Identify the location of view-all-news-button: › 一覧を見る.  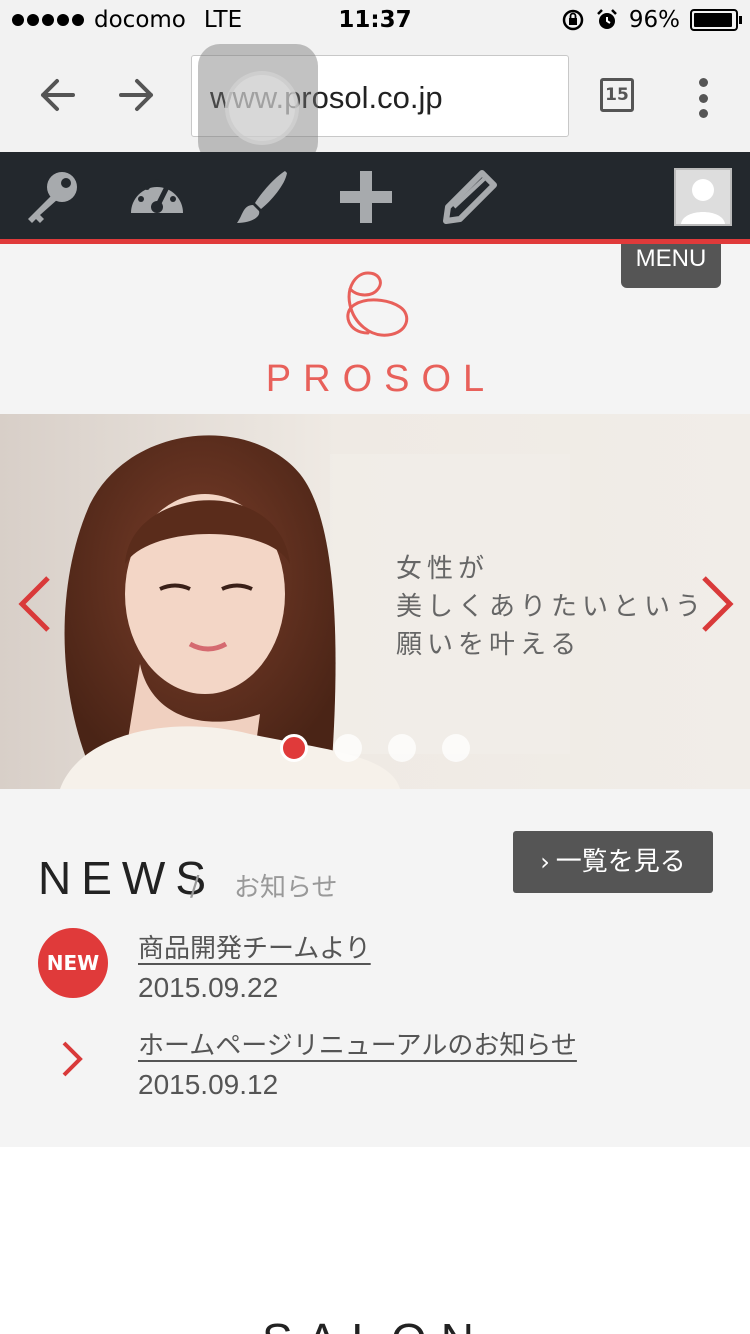
(613, 862).